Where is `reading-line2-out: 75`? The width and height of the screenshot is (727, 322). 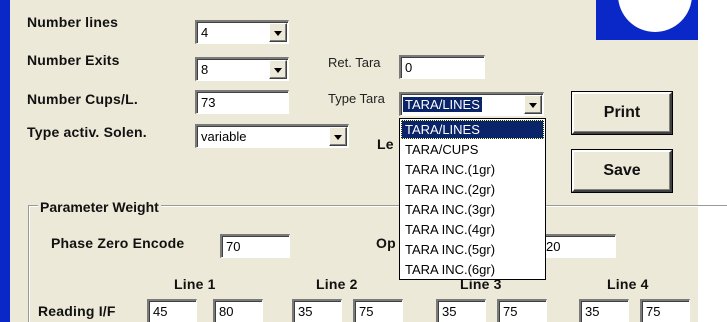 reading-line2-out: 75 is located at coordinates (378, 310).